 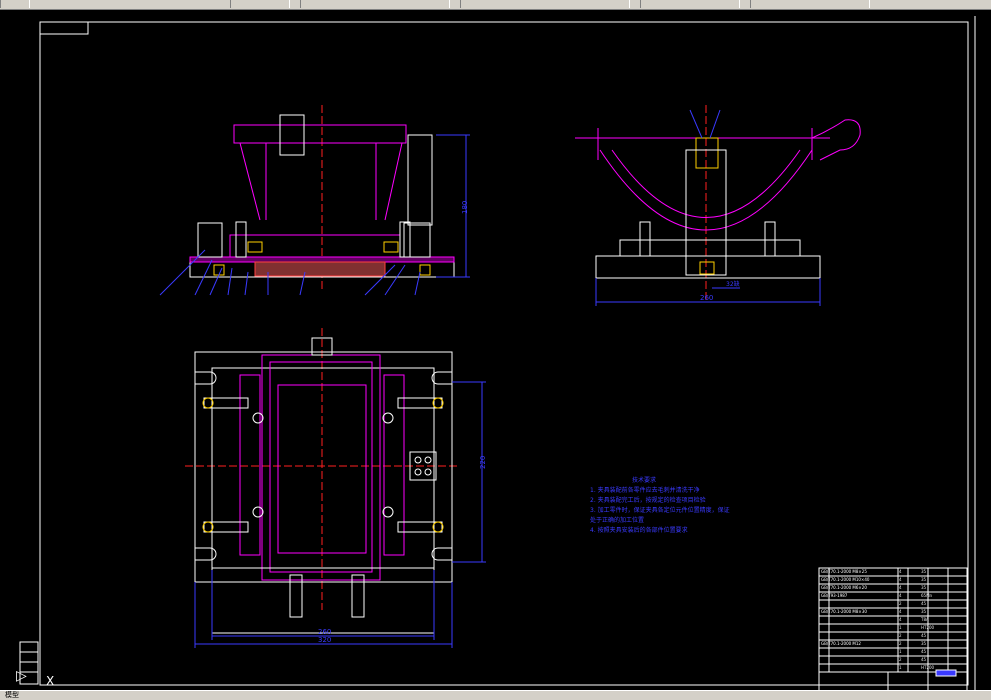 What do you see at coordinates (465, 207) in the screenshot?
I see `front-height-dim: 180` at bounding box center [465, 207].